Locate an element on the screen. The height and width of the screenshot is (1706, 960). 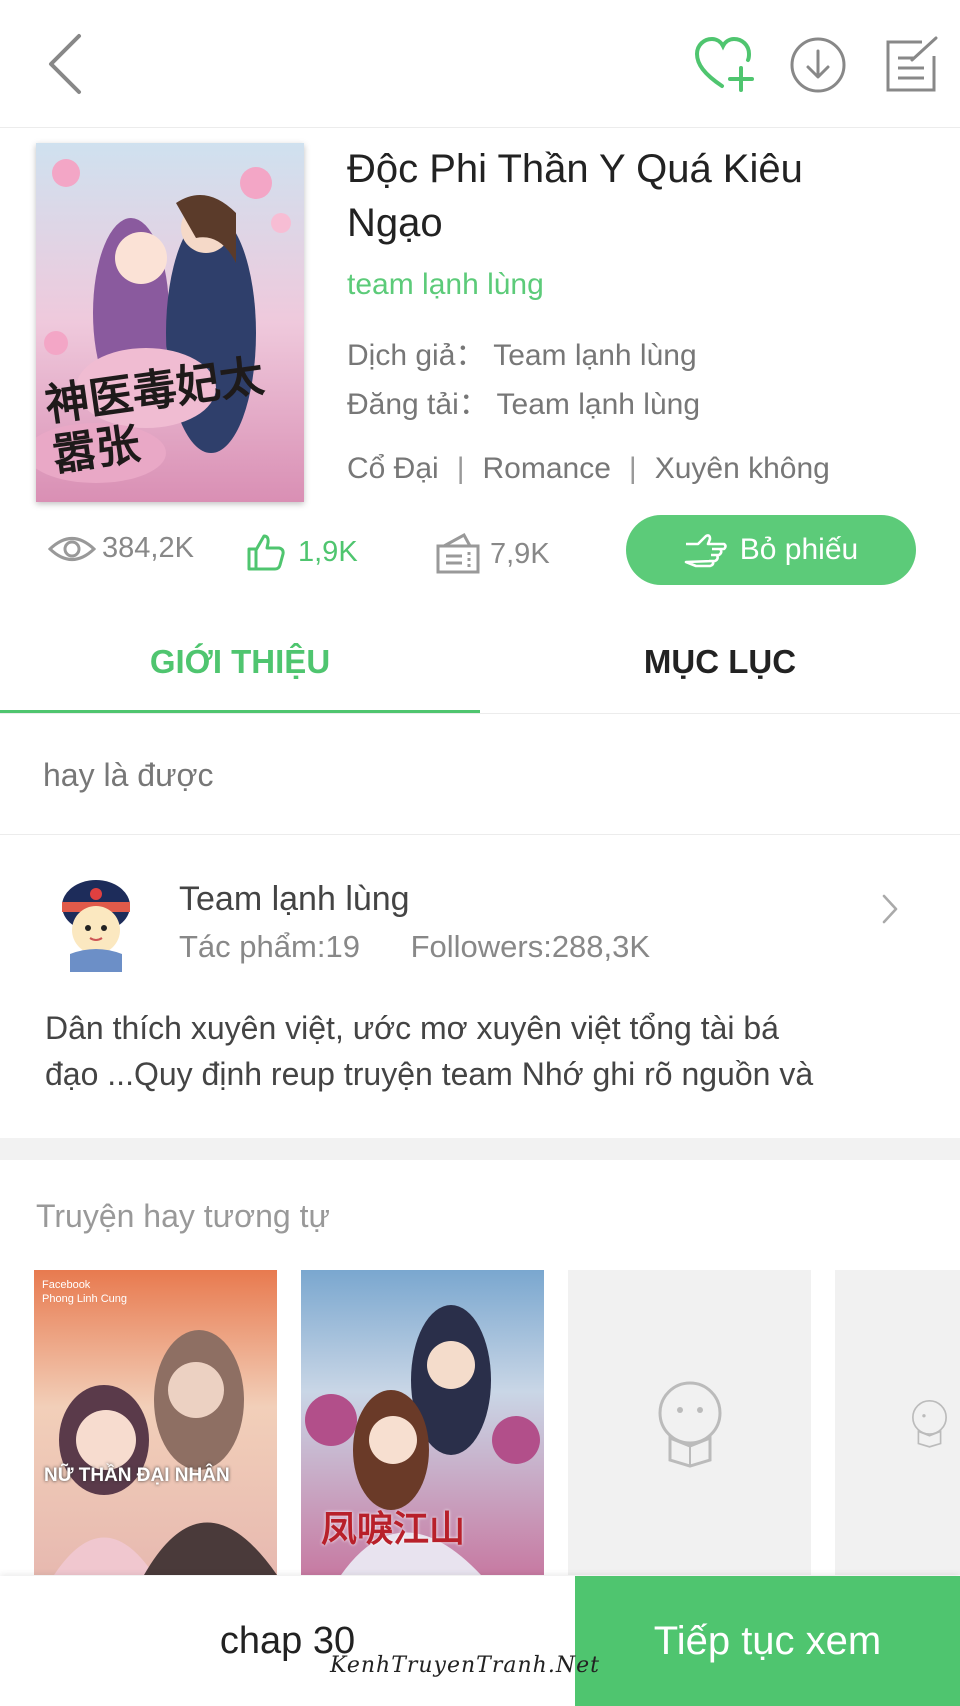
tab-intro: GIỚI THIỆU is located at coordinates (240, 662).